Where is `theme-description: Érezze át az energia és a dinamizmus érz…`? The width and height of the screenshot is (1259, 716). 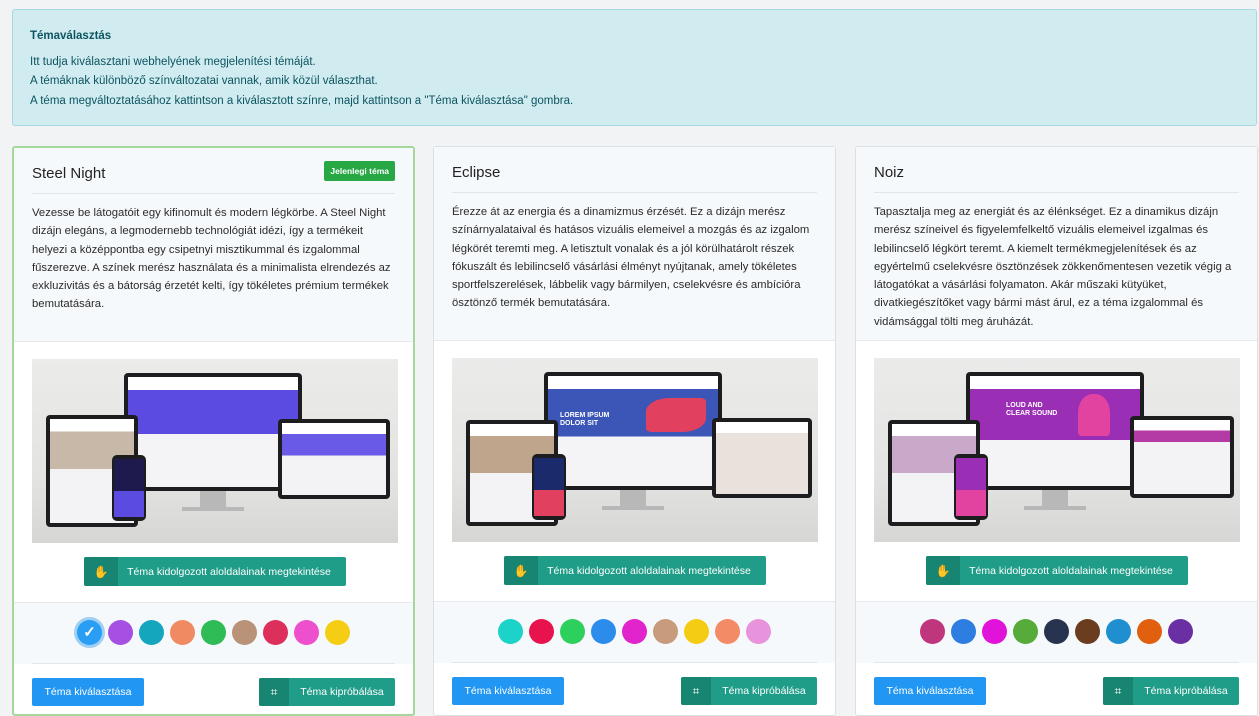 theme-description: Érezze át az energia és a dinamizmus érz… is located at coordinates (631, 258).